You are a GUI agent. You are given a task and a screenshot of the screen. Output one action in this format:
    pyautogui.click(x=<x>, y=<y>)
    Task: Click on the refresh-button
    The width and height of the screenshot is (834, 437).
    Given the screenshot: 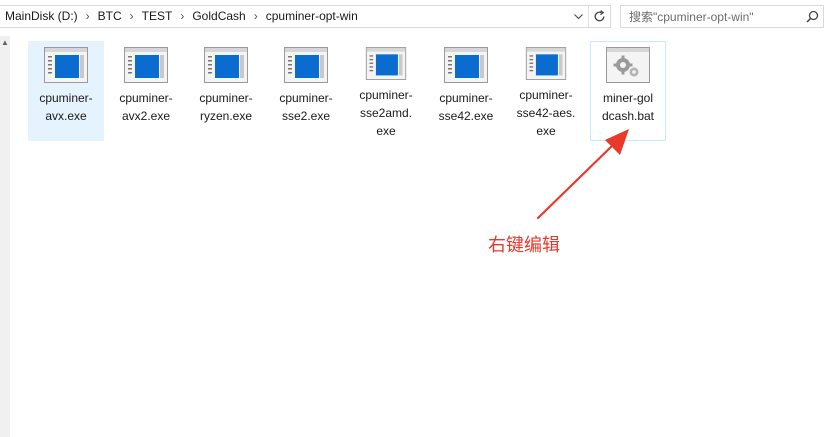 What is the action you would take?
    pyautogui.click(x=599, y=16)
    